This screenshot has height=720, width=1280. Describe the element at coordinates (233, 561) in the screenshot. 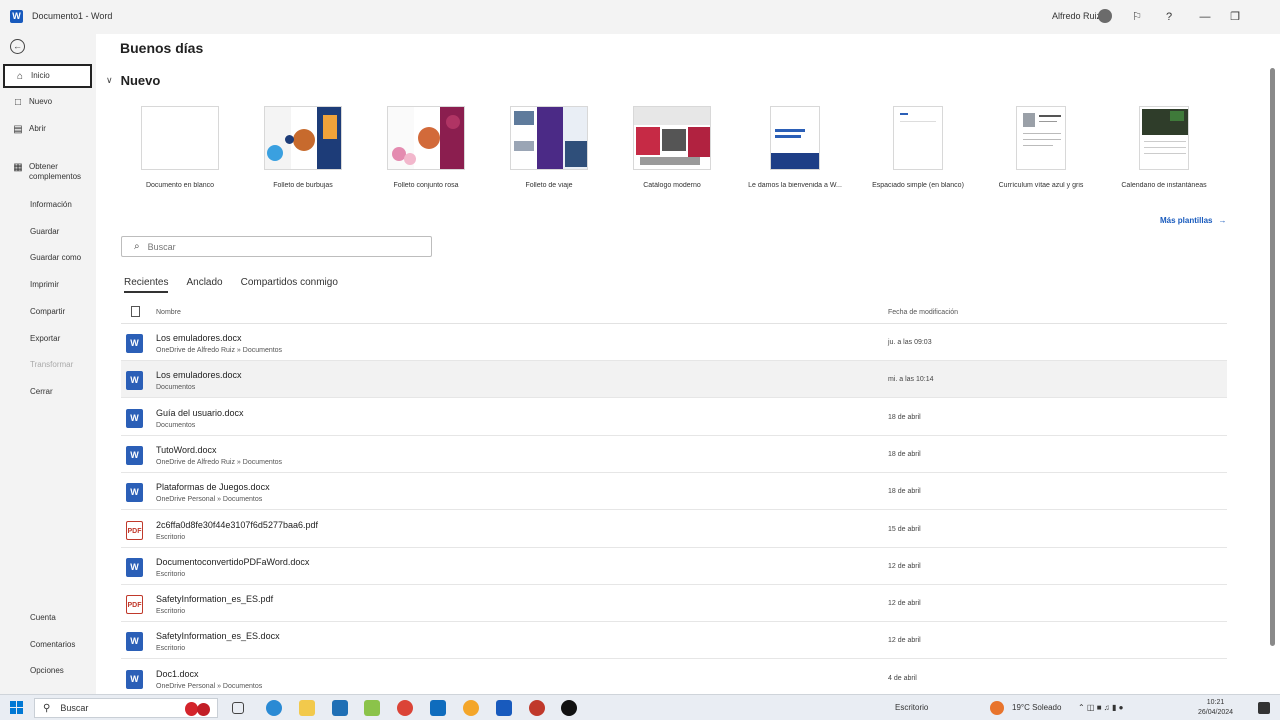

I see `file-name: DocumentoconvertidoPDFaWord.docx` at that location.